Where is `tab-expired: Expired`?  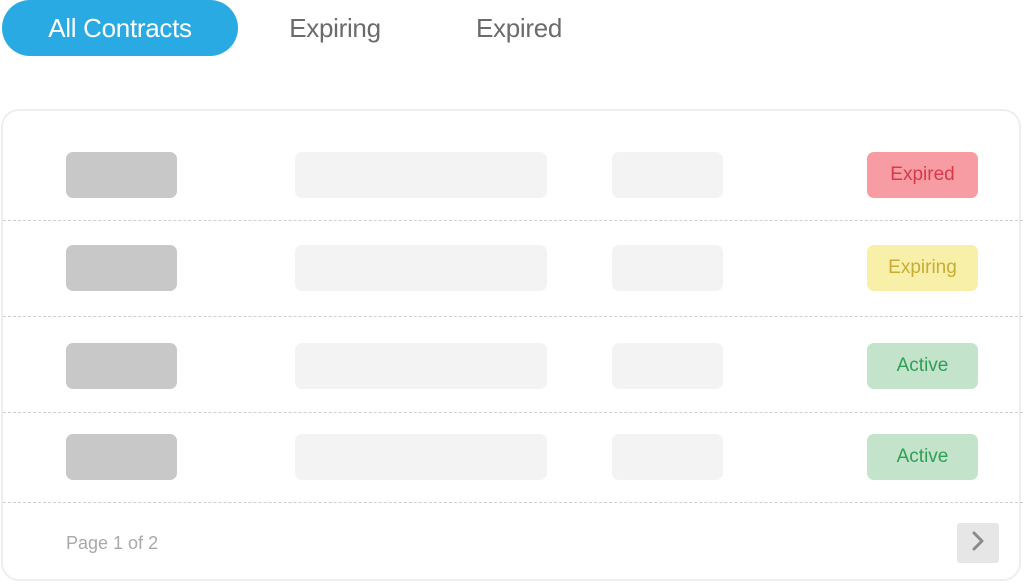 tab-expired: Expired is located at coordinates (519, 28).